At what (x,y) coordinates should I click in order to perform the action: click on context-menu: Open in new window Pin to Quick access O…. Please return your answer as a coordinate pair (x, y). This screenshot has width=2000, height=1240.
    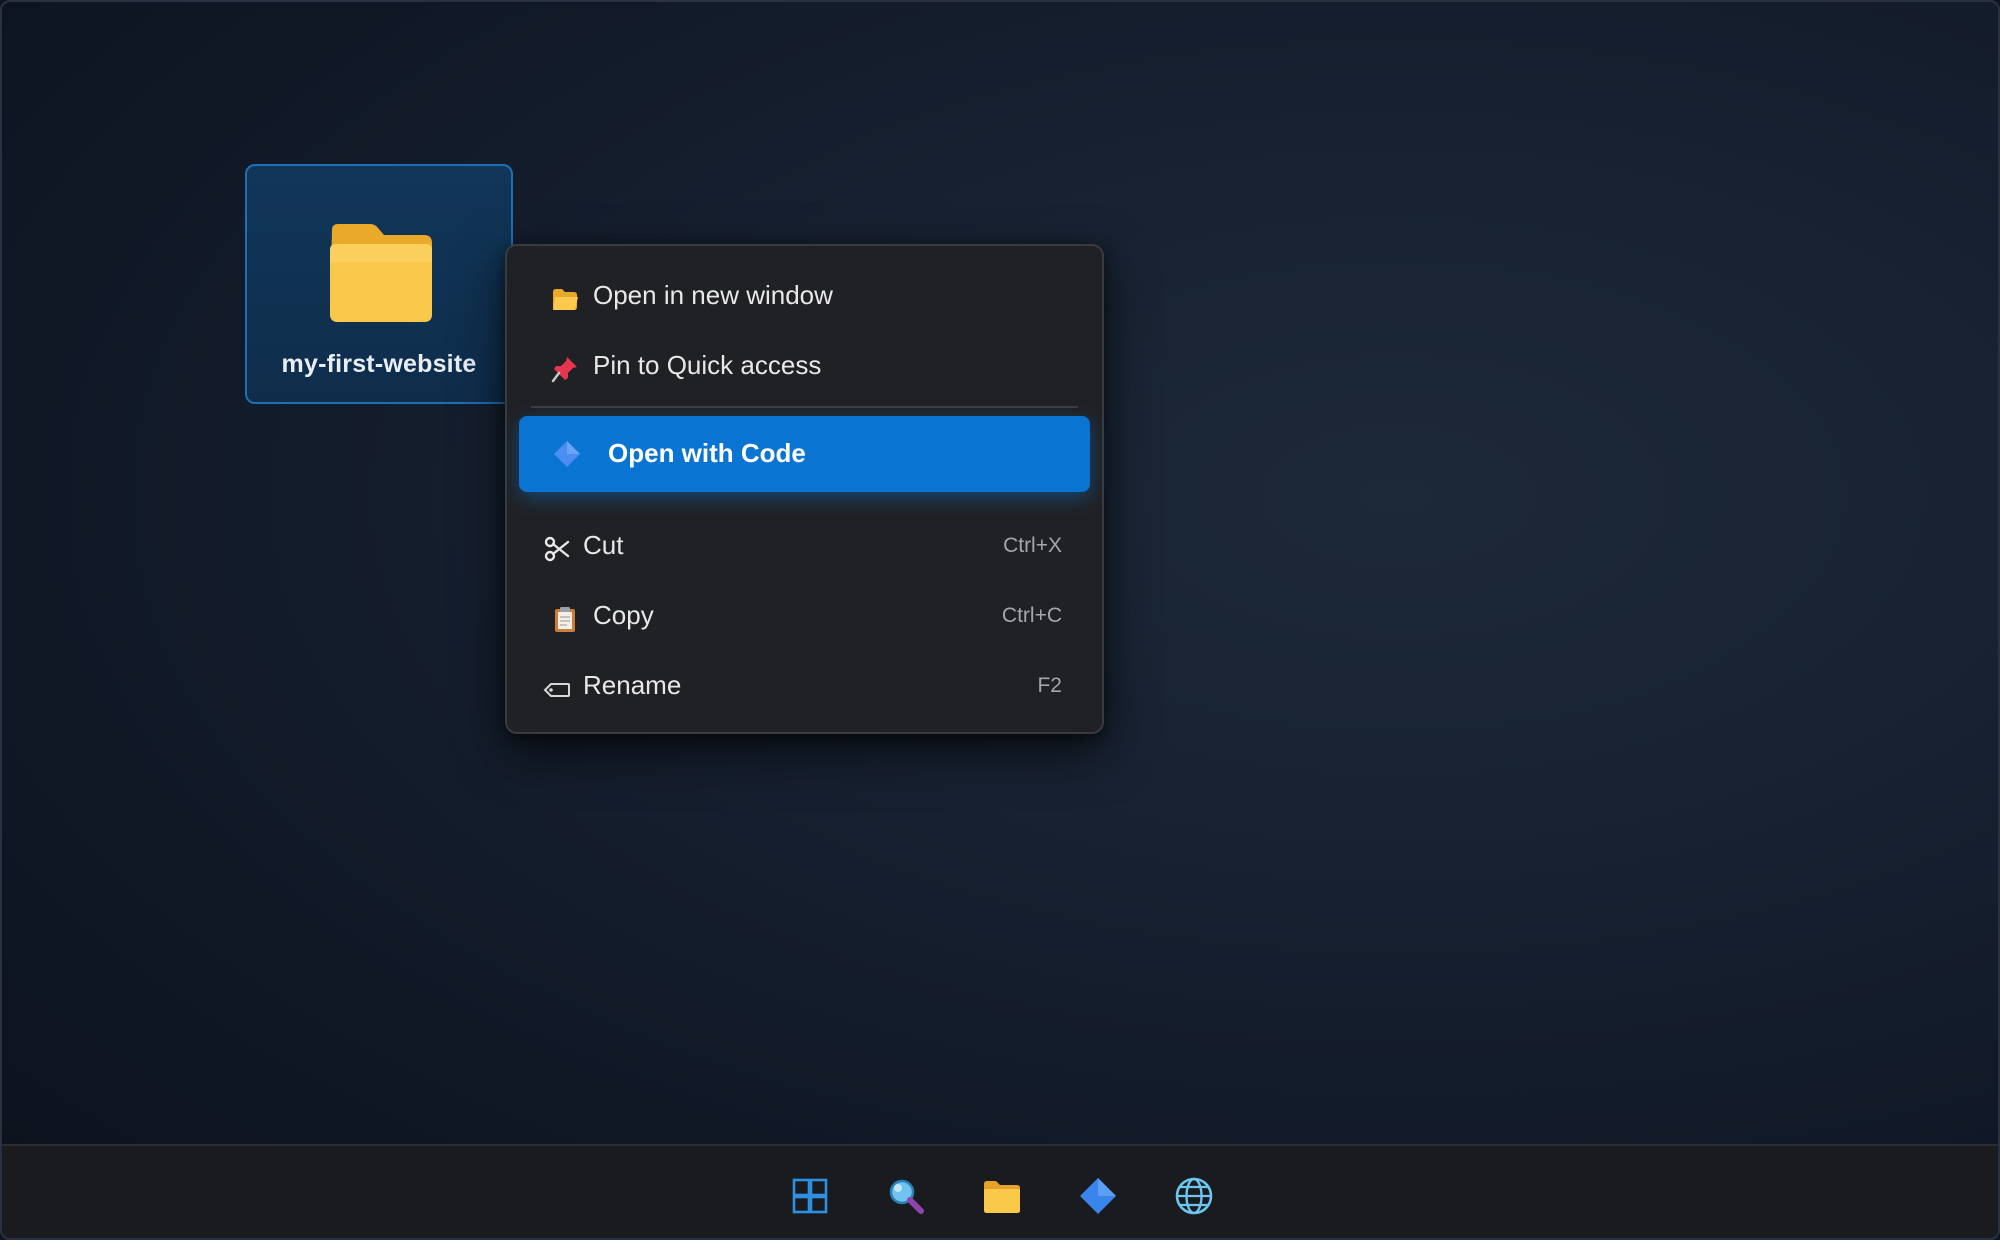
    Looking at the image, I should click on (804, 489).